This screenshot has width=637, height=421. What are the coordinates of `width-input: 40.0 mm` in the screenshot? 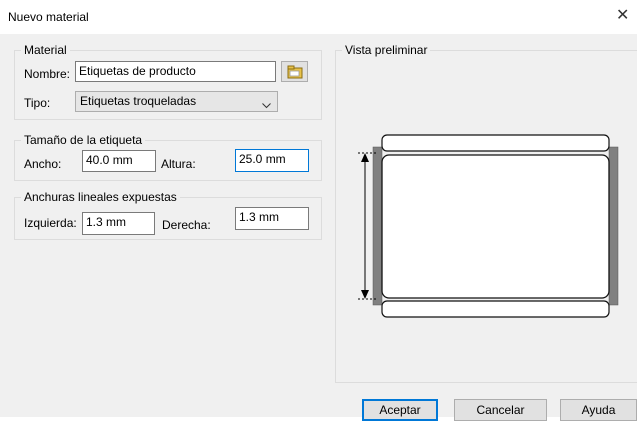 It's located at (119, 161).